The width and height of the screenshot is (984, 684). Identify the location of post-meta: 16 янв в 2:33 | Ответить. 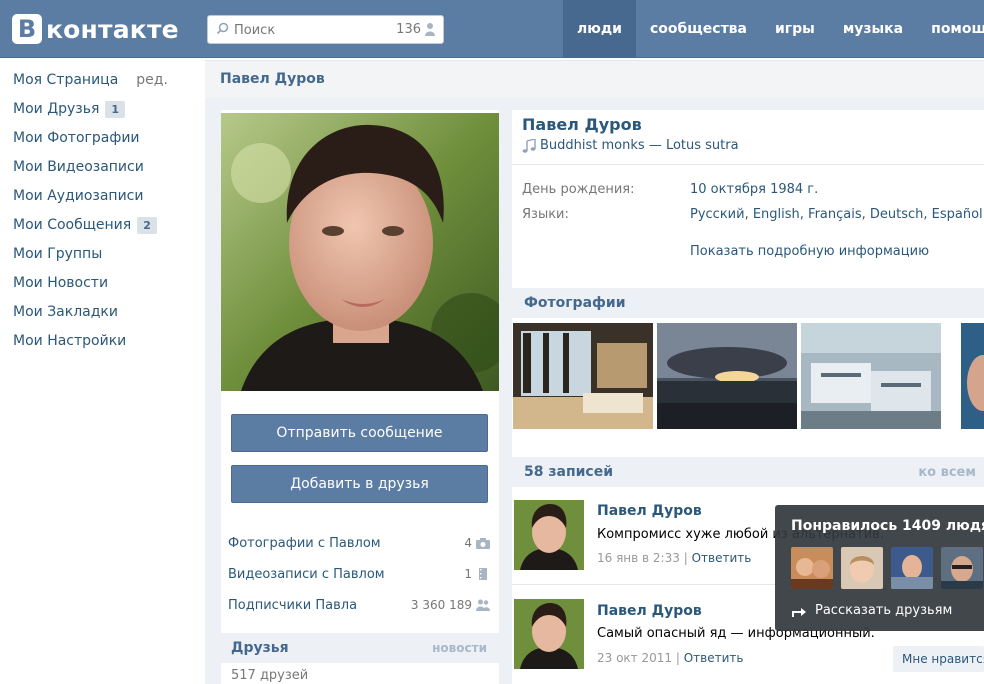
(674, 558).